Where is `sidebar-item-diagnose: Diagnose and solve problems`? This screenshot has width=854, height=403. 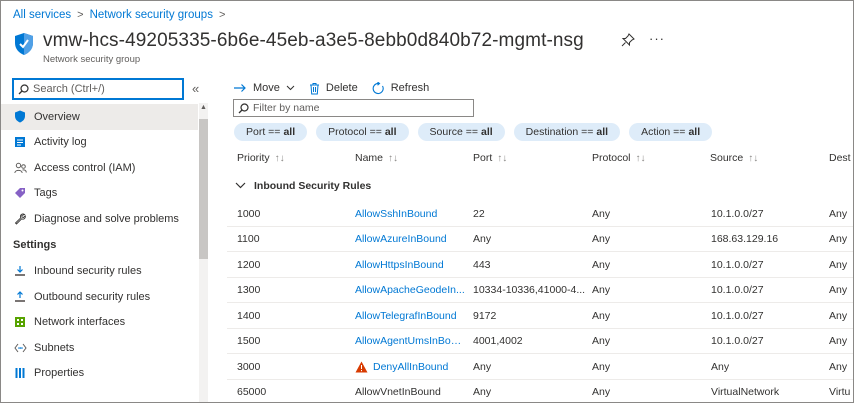
sidebar-item-diagnose: Diagnose and solve problems is located at coordinates (99, 219).